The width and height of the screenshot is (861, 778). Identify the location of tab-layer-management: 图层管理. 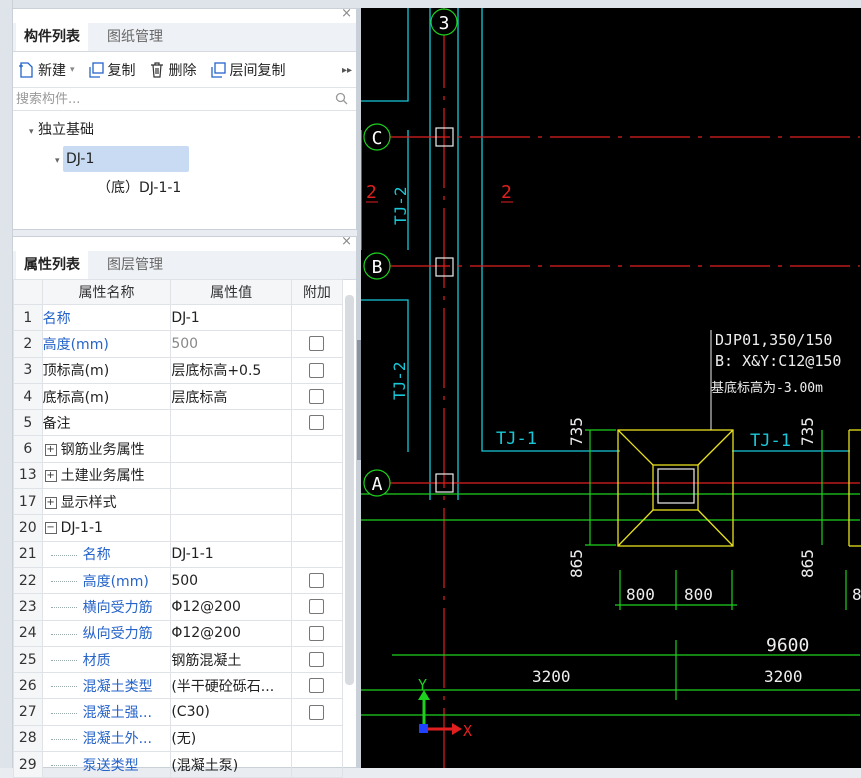
(135, 265).